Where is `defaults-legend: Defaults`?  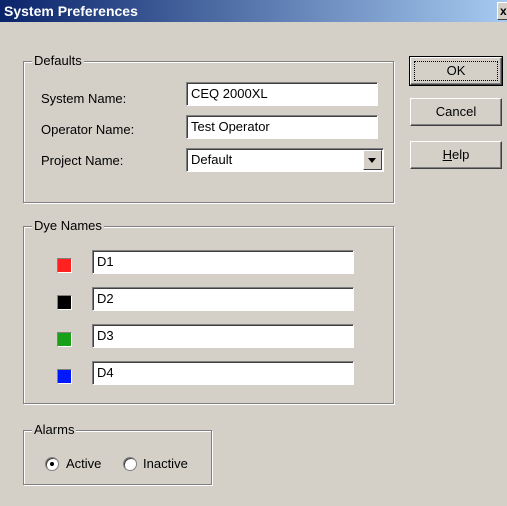
defaults-legend: Defaults is located at coordinates (58, 60).